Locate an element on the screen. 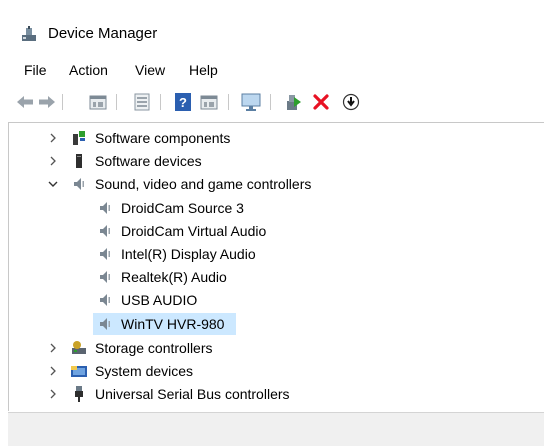 The height and width of the screenshot is (446, 544). tree-label: Realtek(R) Audio is located at coordinates (174, 277).